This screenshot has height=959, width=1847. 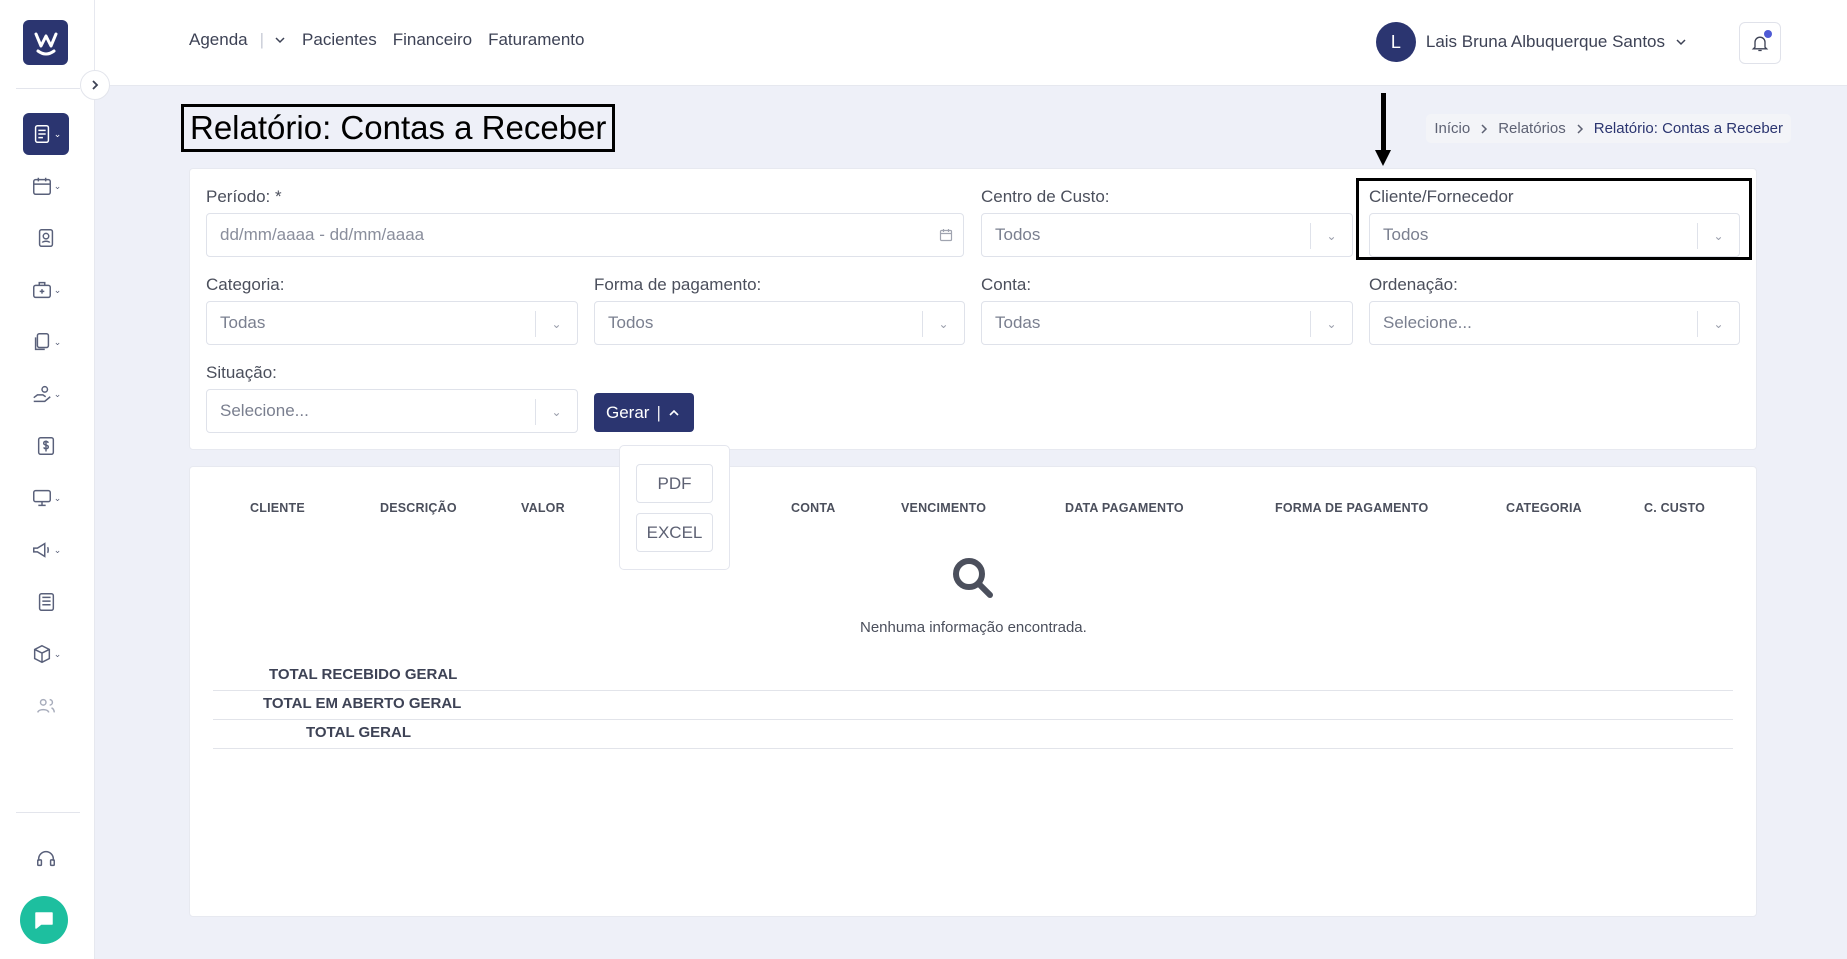 I want to click on chat-icon, so click(x=44, y=920).